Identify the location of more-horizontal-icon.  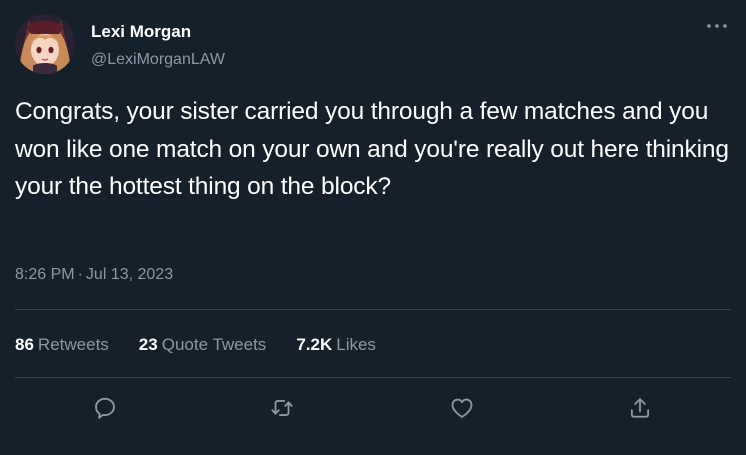
(717, 26).